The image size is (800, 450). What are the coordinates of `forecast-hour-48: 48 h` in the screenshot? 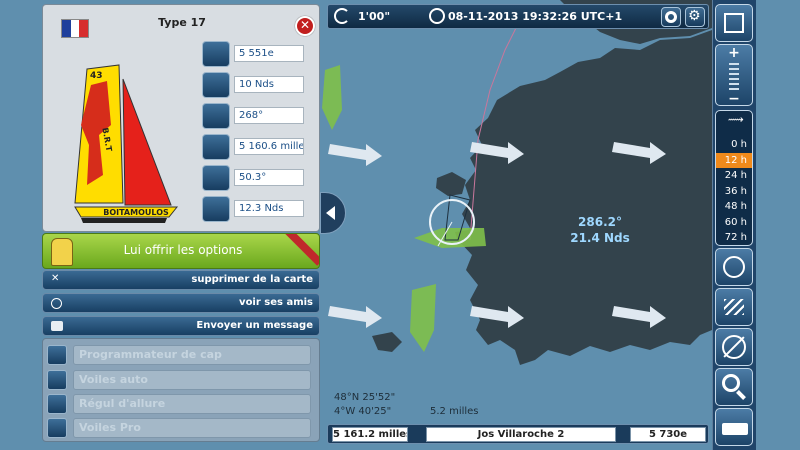 It's located at (734, 206).